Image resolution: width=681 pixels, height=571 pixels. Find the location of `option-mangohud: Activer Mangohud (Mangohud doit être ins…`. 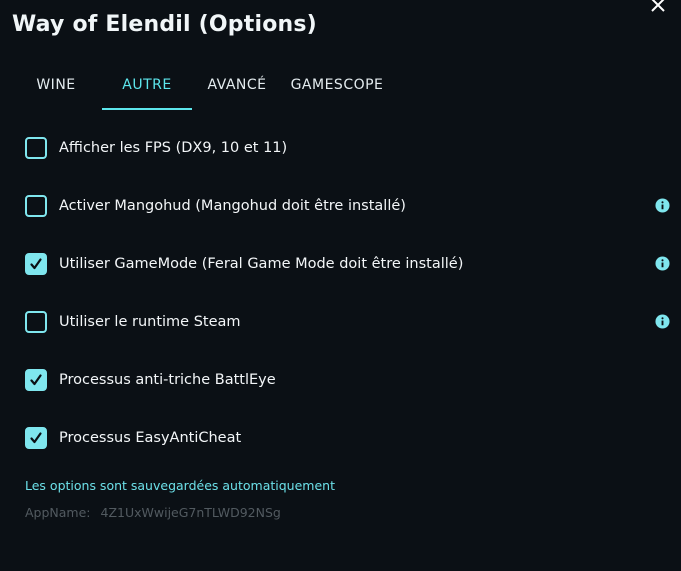

option-mangohud: Activer Mangohud (Mangohud doit être ins… is located at coordinates (347, 206).